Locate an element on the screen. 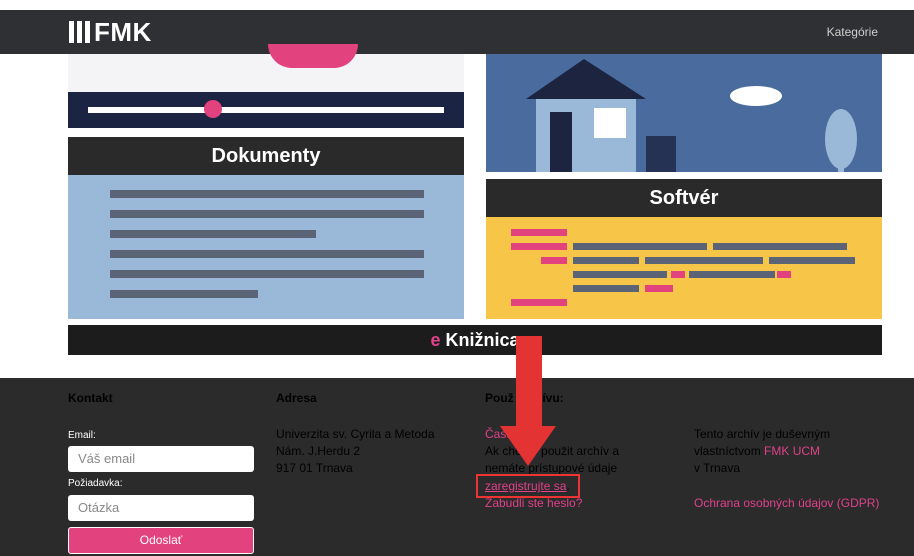  slider-track is located at coordinates (266, 110).